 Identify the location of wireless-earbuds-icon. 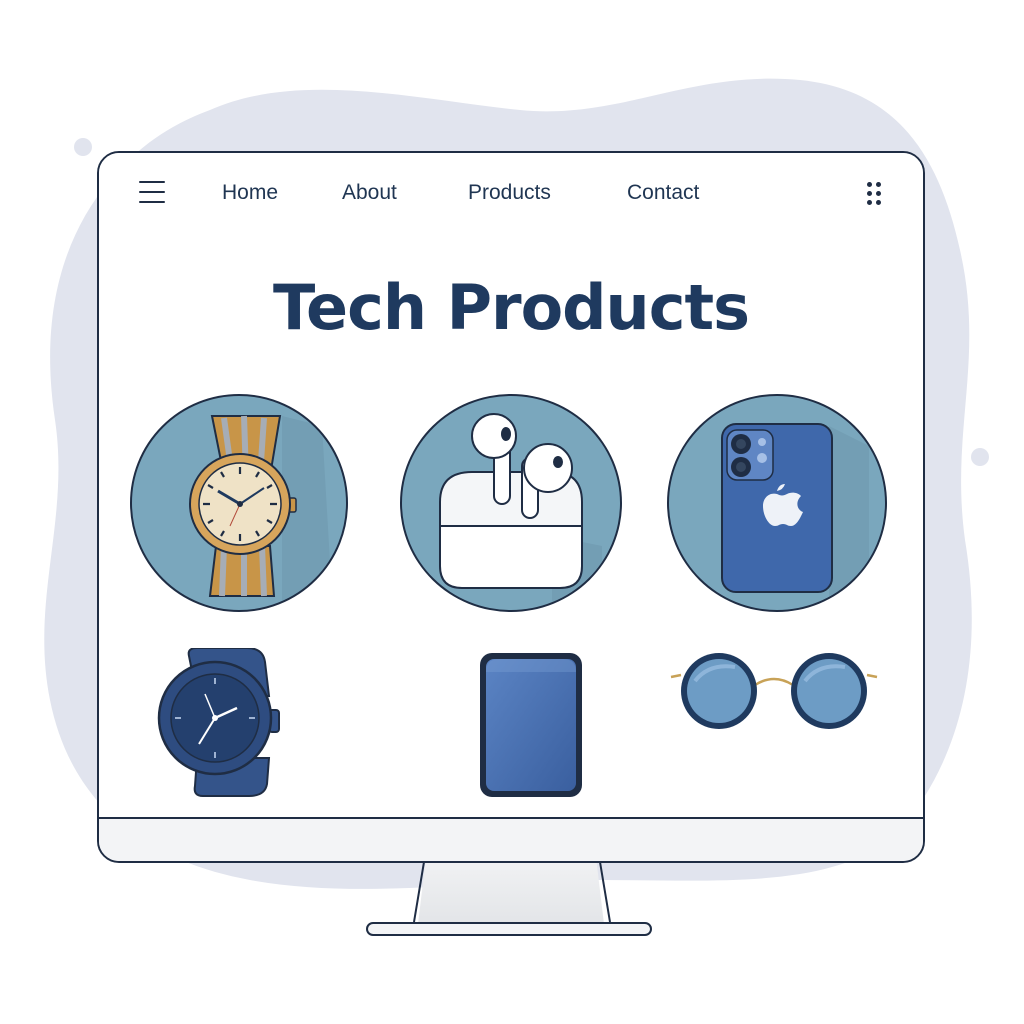
(520, 511).